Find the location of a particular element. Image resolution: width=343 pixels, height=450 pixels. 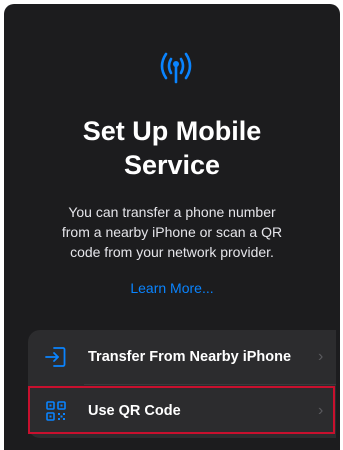

use-qr-code-button: Use QR Code › is located at coordinates (182, 411).